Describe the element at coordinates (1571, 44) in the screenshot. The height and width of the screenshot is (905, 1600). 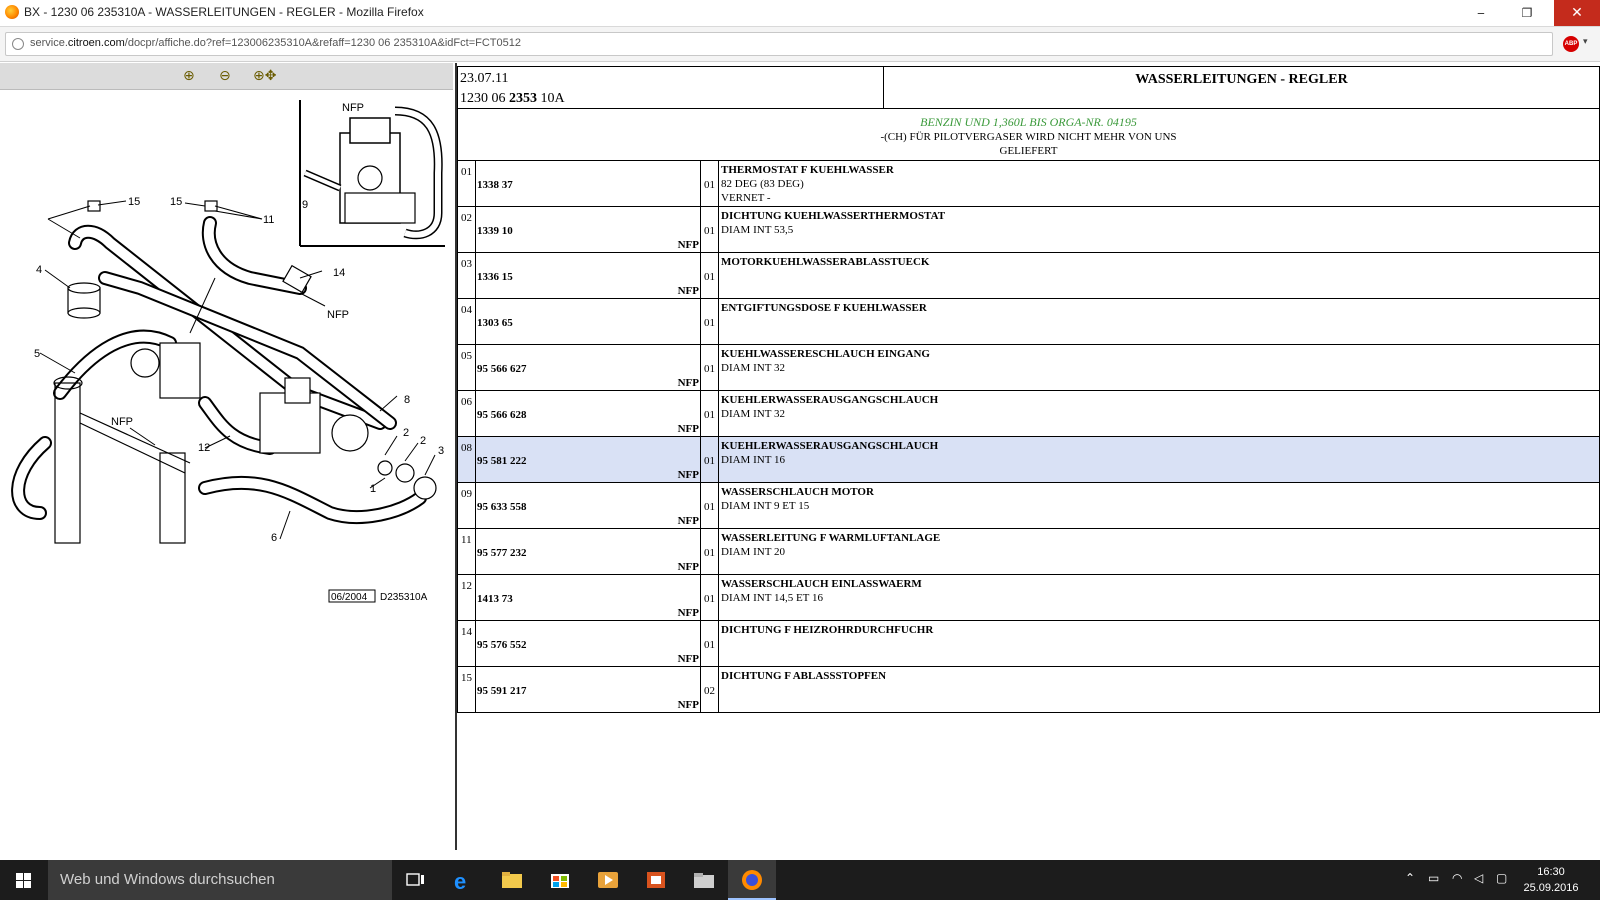
I see `adblock-plus-icon: ABP` at that location.